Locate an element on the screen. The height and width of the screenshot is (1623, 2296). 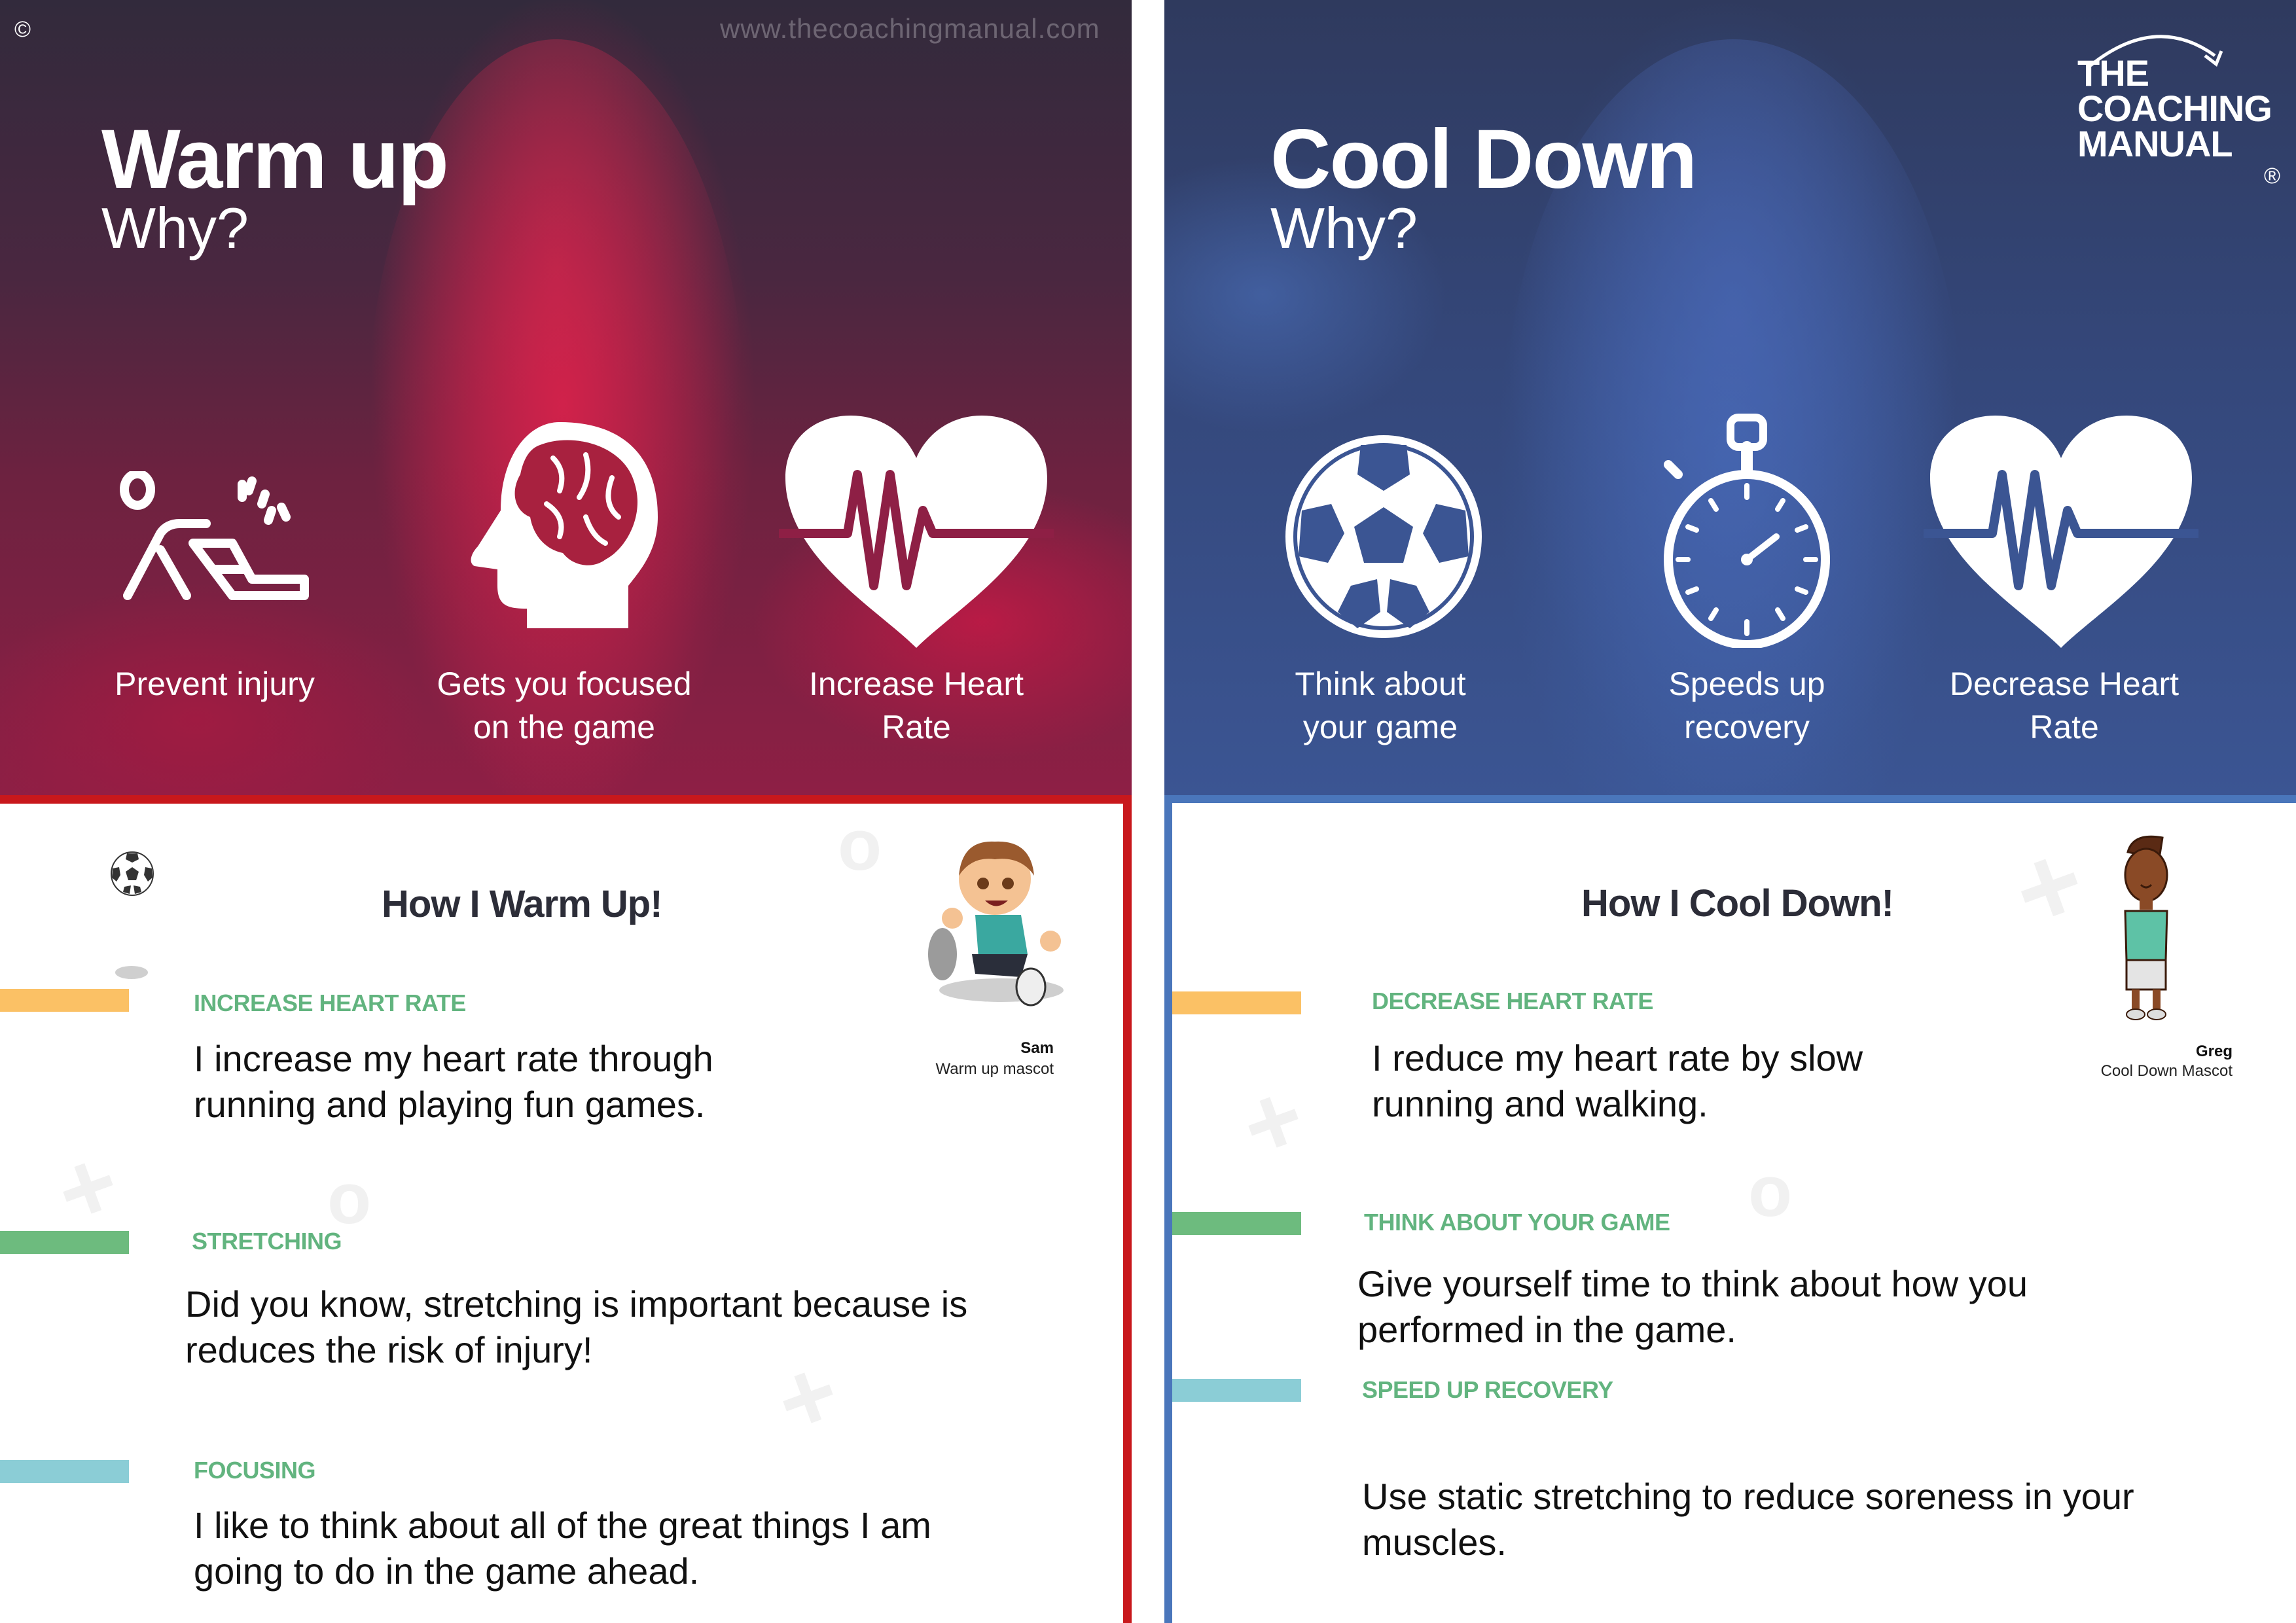
reason-label-line: Think about is located at coordinates (1381, 684).